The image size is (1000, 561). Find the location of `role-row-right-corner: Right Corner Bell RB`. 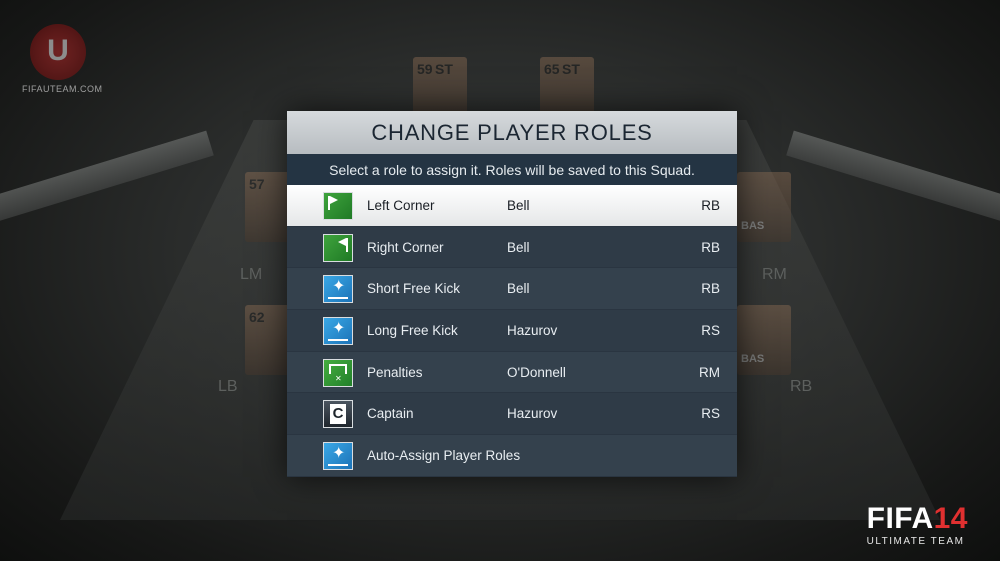

role-row-right-corner: Right Corner Bell RB is located at coordinates (512, 247).